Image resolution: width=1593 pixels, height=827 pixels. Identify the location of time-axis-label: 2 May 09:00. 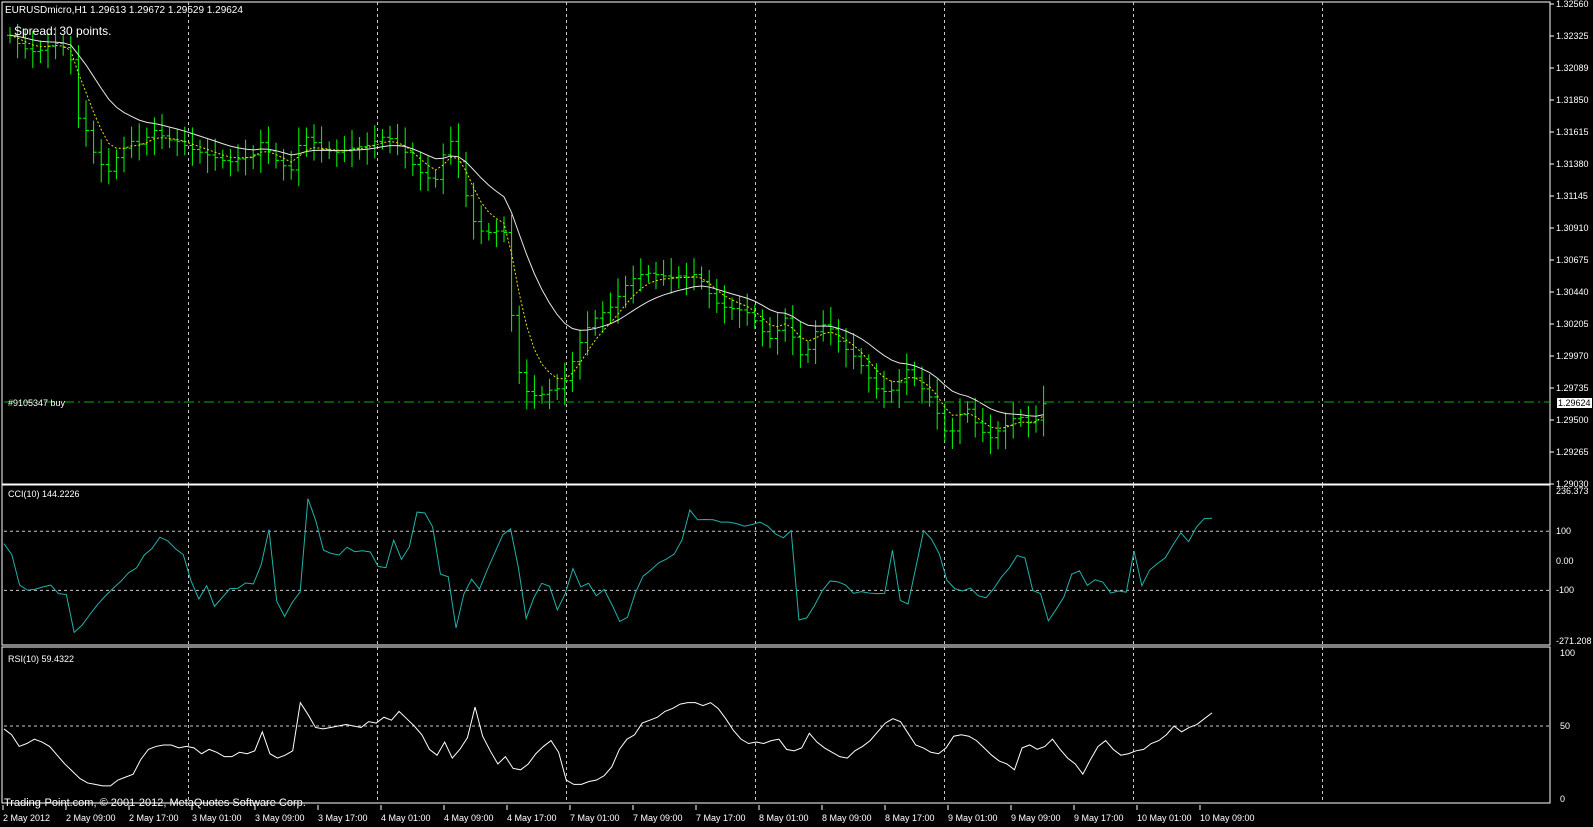
(91, 818).